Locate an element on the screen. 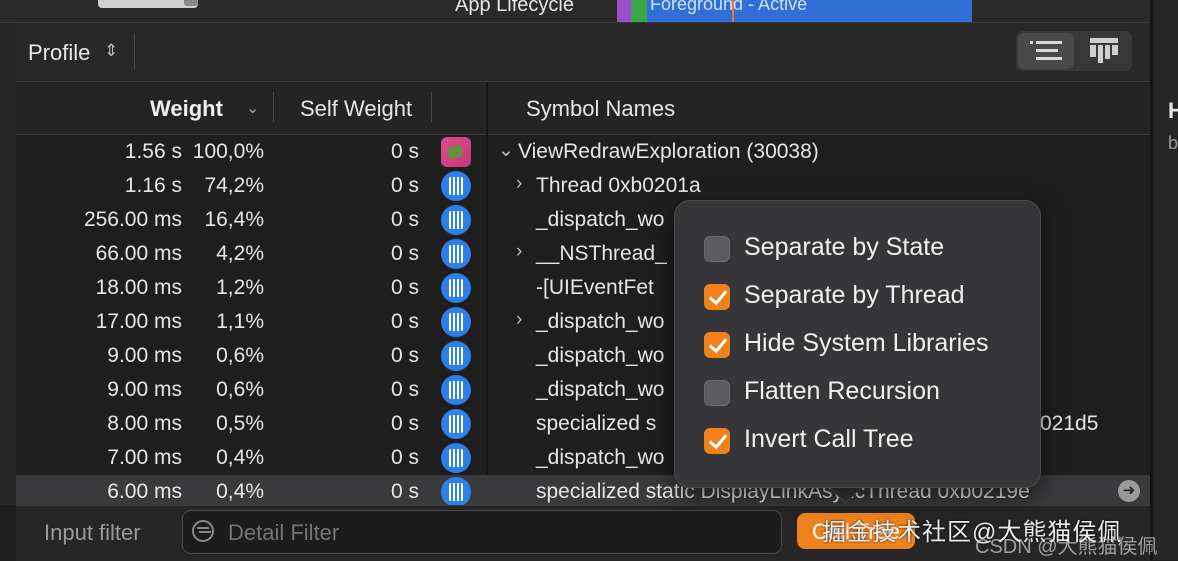 Image resolution: width=1178 pixels, height=561 pixels. disclosure-open-icon: ⌄ is located at coordinates (506, 150).